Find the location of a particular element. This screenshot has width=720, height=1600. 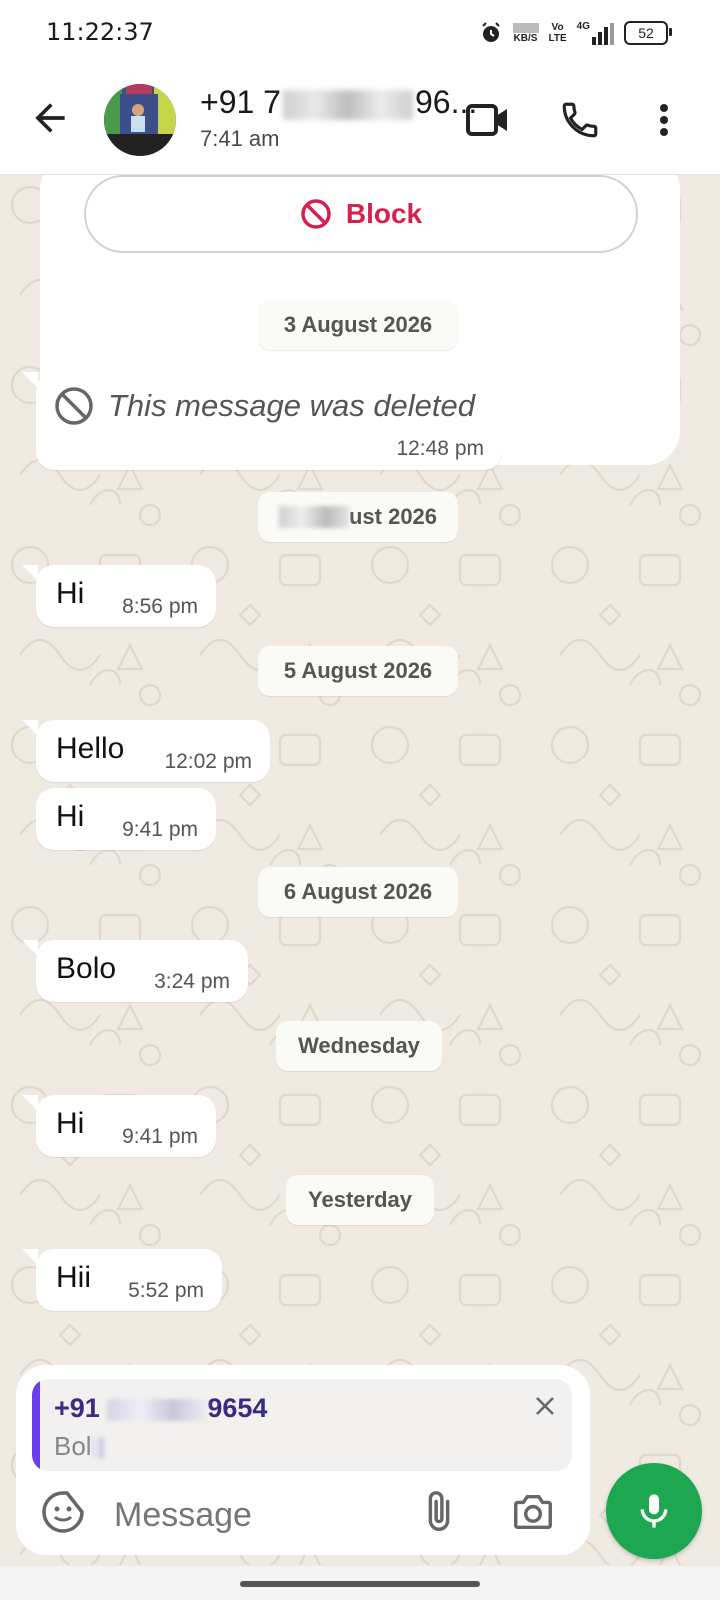

composer: +91 9654 Bol is located at coordinates (303, 1460).